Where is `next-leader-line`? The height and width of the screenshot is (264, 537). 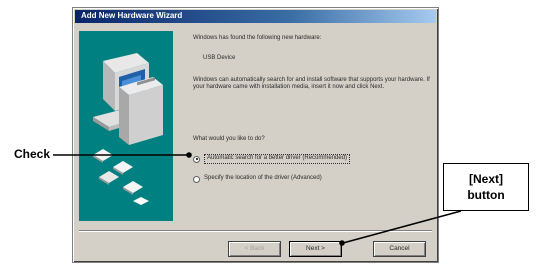
next-leader-line is located at coordinates (402, 227).